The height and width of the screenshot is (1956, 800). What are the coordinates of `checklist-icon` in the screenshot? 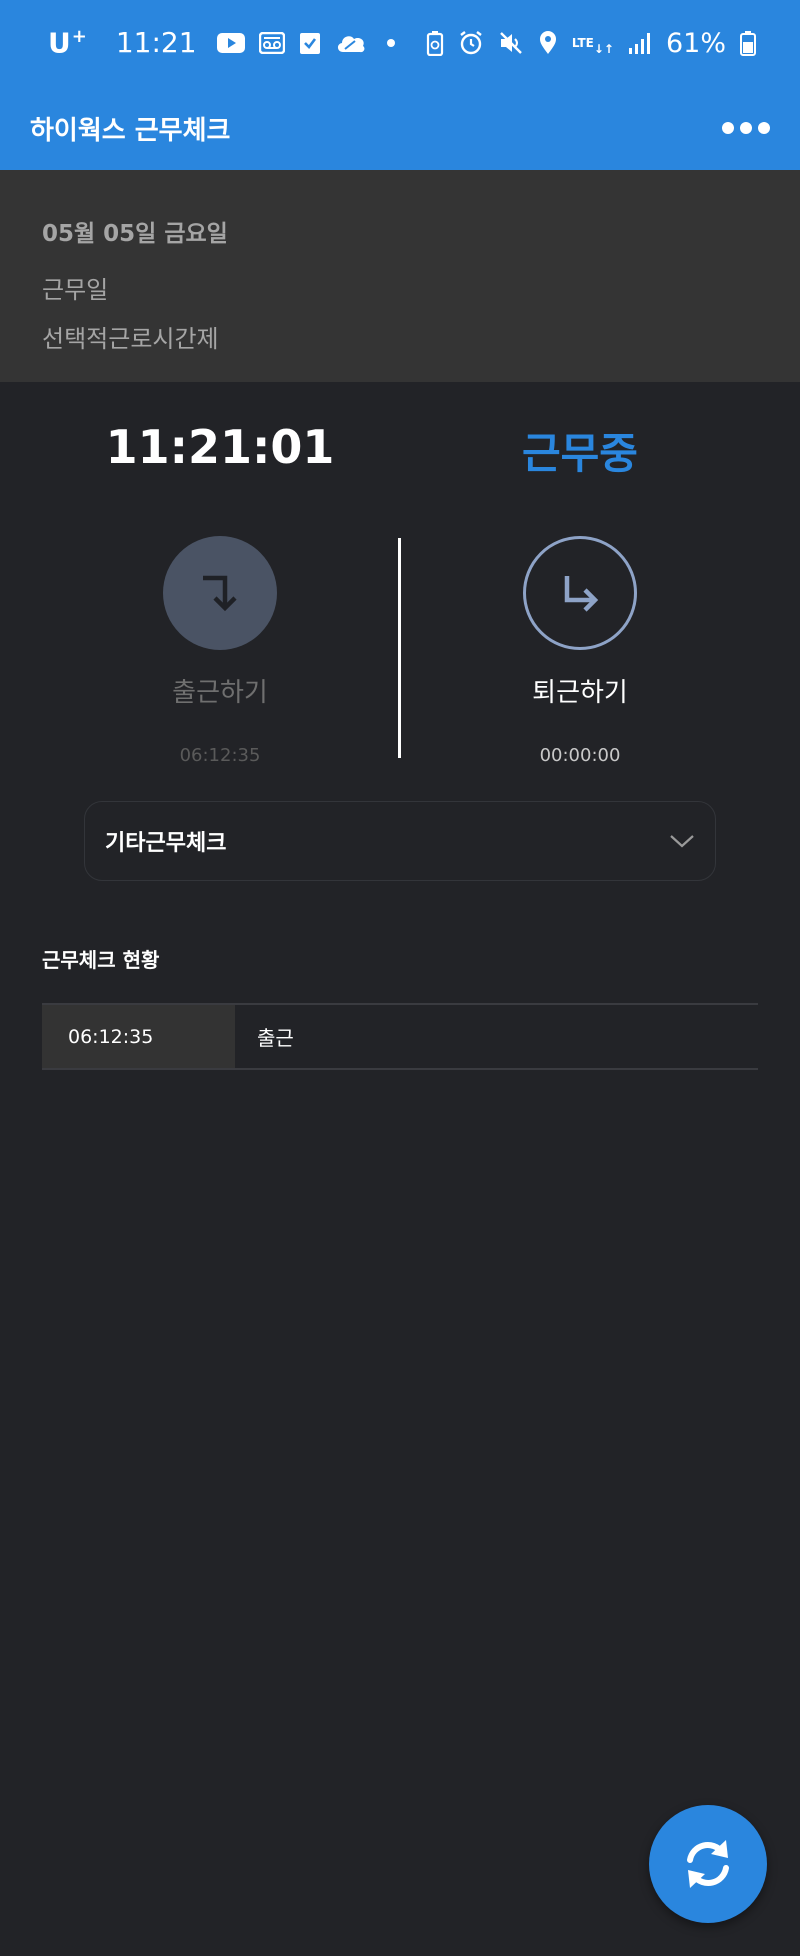 It's located at (310, 43).